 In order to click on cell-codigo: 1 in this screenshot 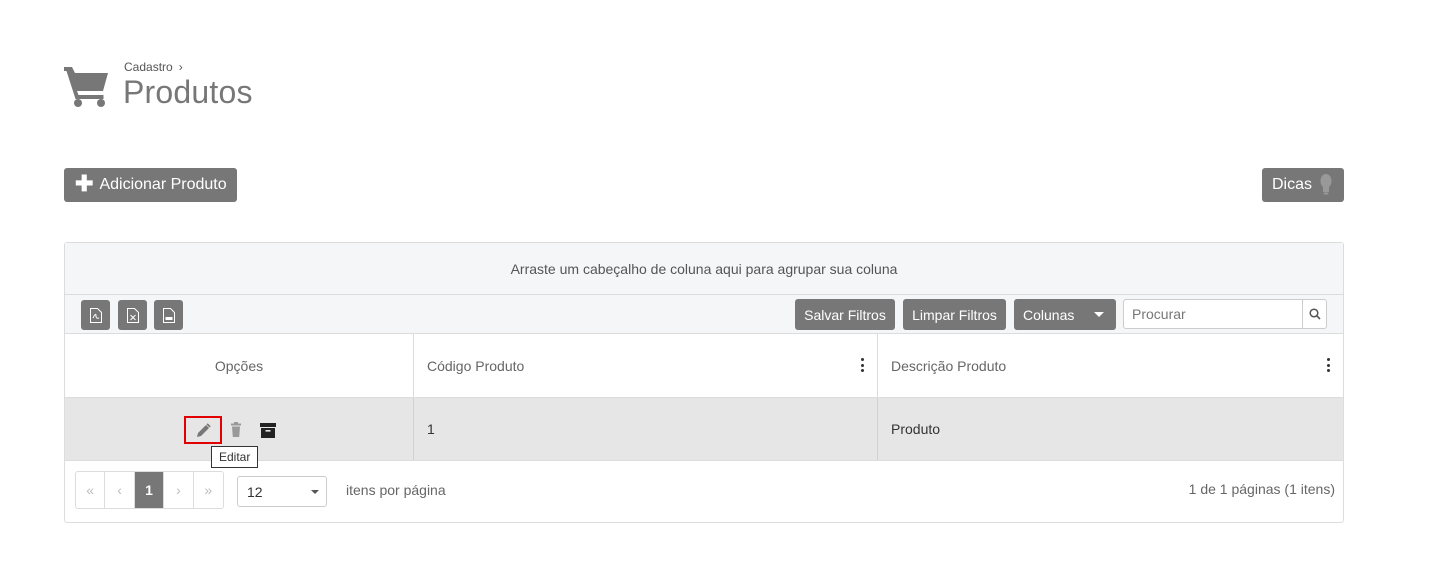, I will do `click(646, 429)`.